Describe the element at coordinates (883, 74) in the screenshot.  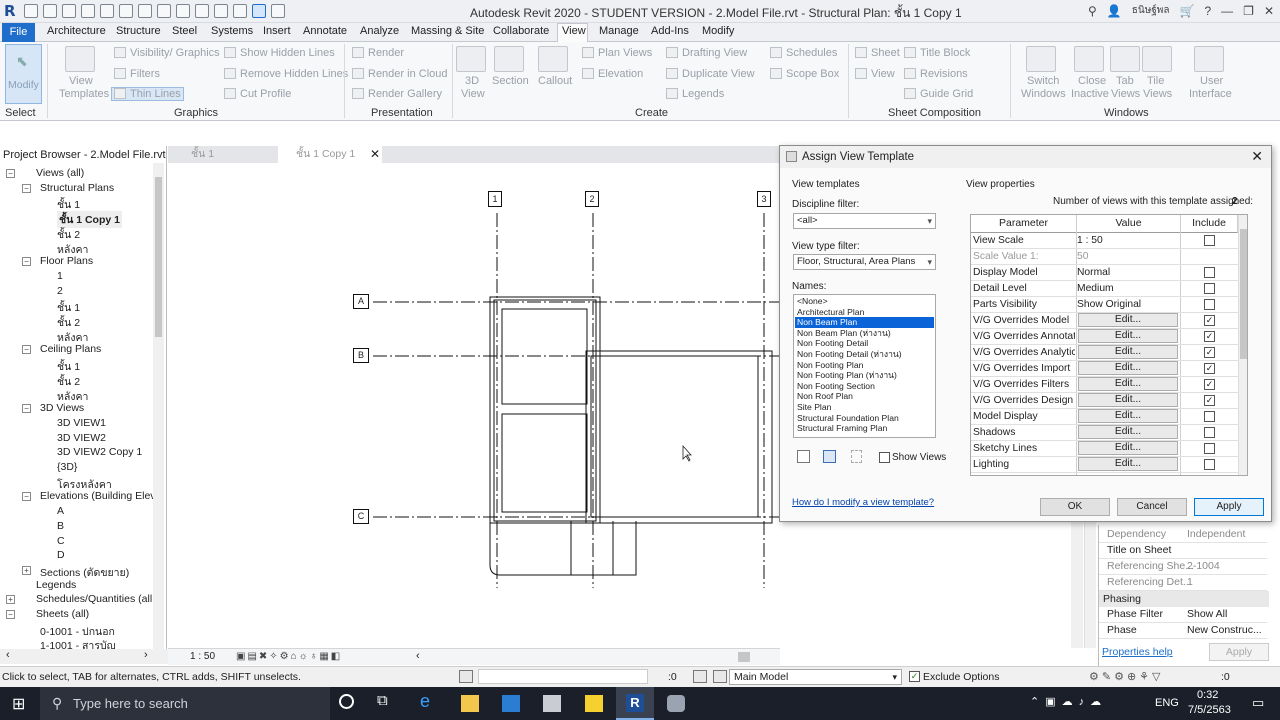
I see `place-view-button: View` at that location.